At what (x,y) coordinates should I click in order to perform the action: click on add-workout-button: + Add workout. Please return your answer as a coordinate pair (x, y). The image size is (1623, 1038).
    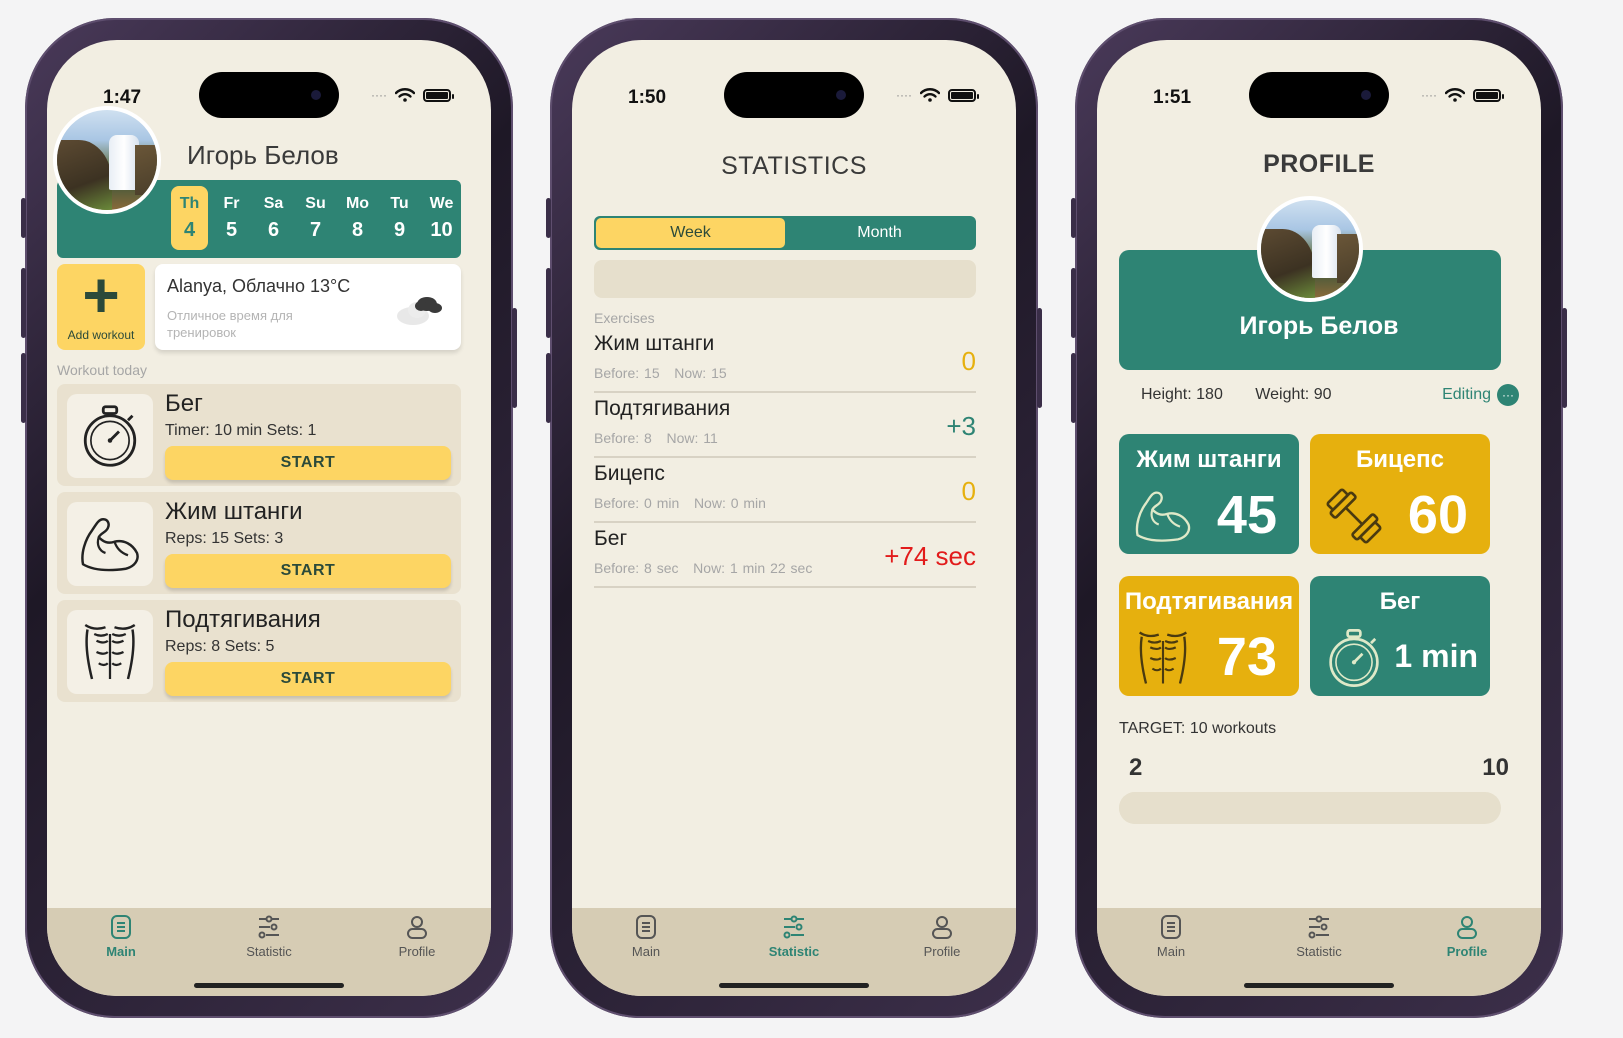
    Looking at the image, I should click on (101, 304).